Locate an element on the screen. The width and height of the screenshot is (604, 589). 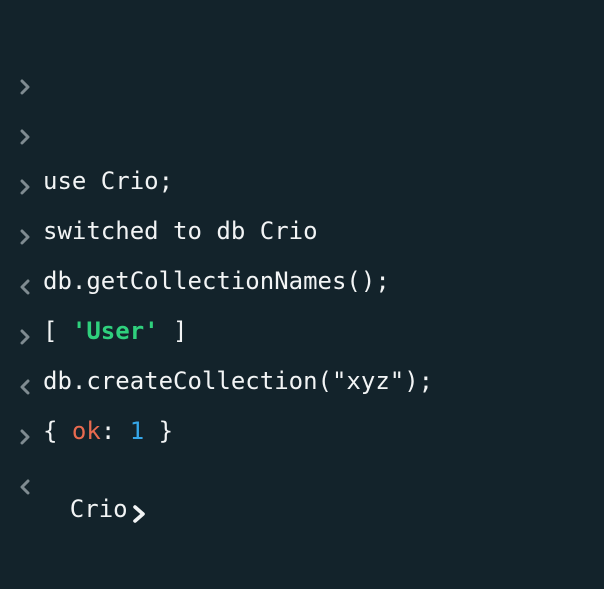
brace-open: { is located at coordinates (57, 431).